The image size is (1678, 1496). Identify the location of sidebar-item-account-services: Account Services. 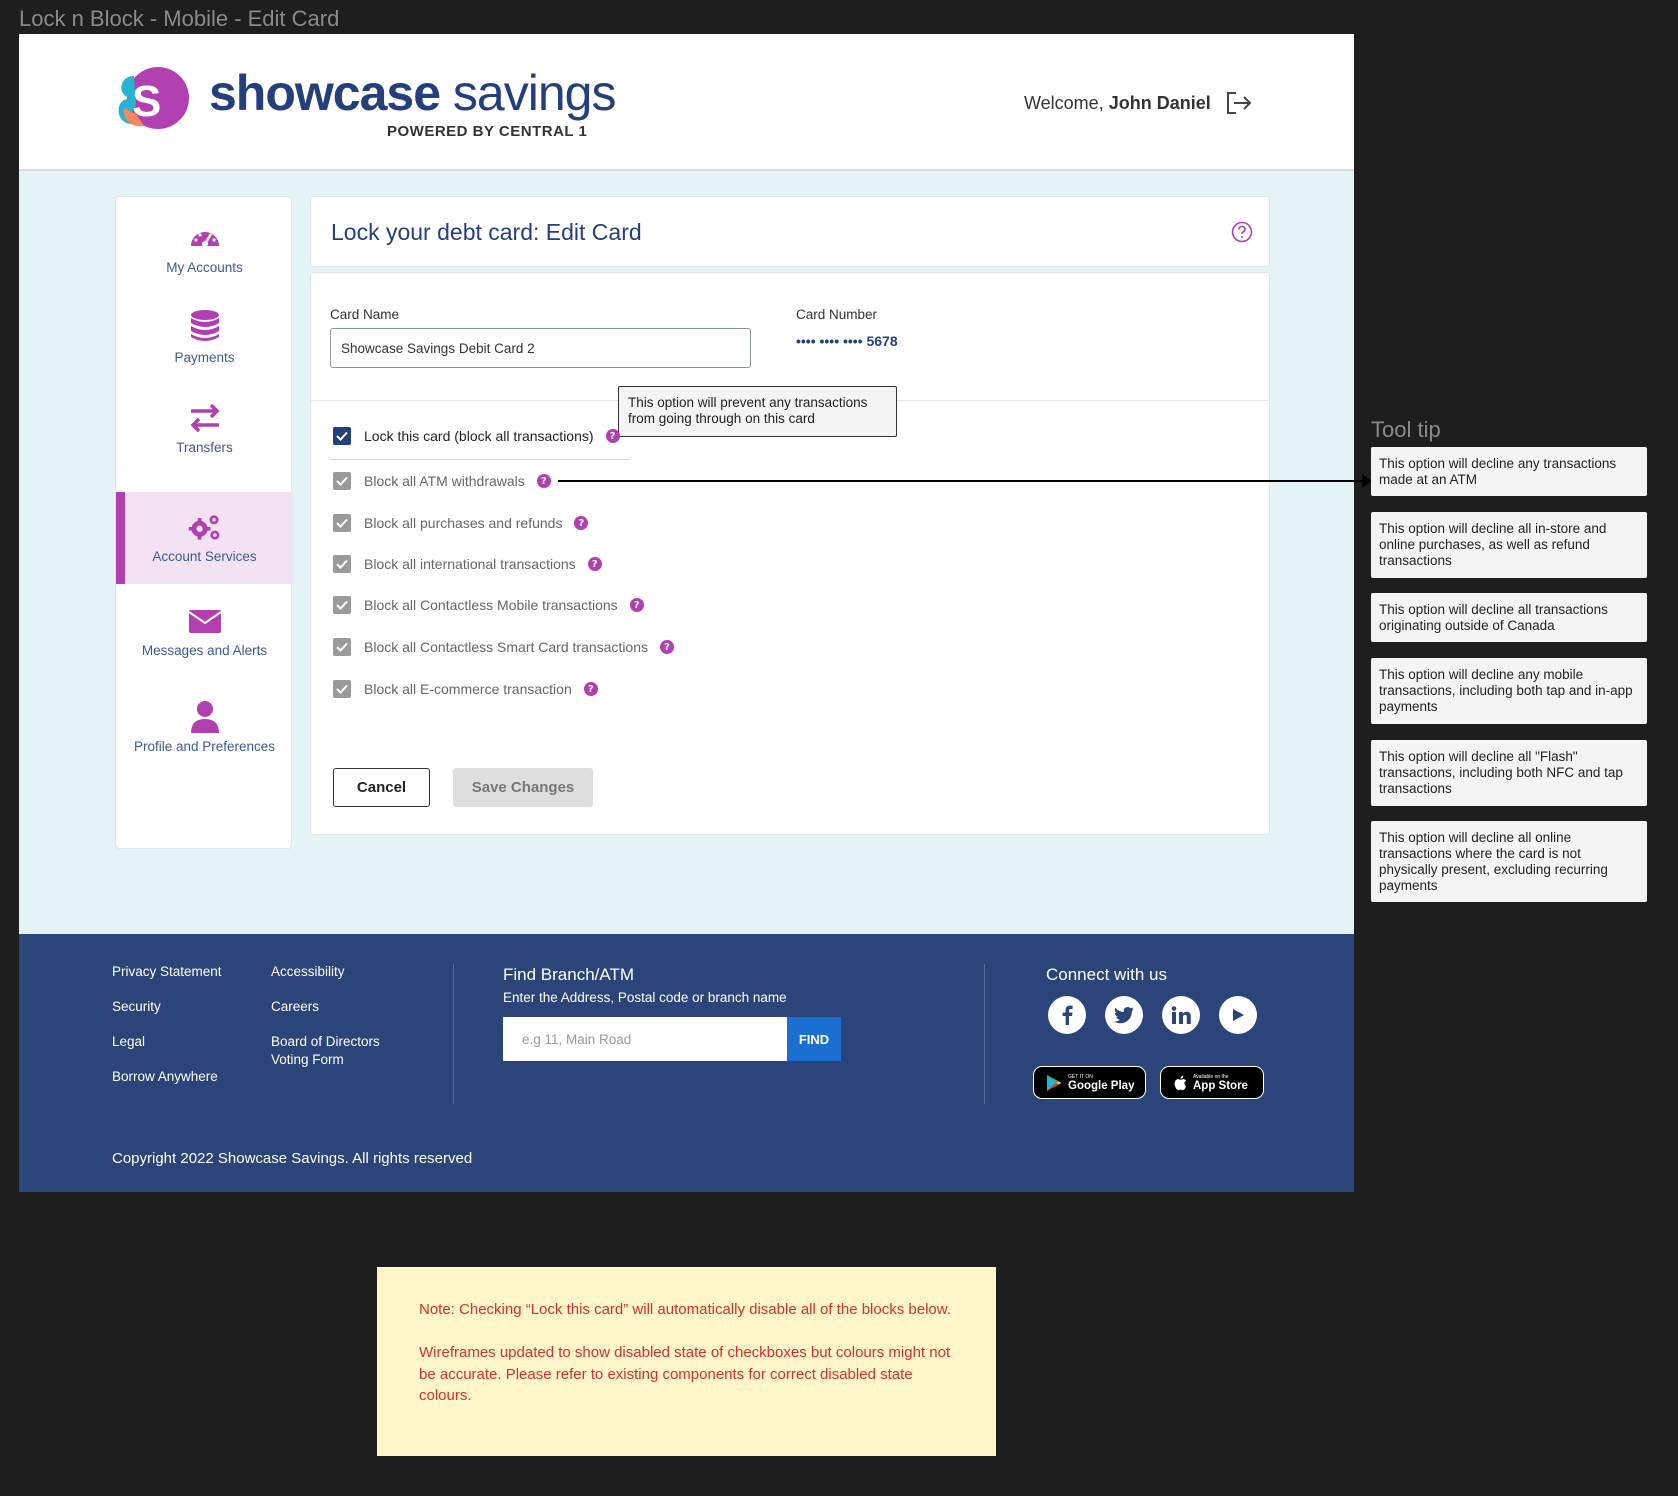
(204, 538).